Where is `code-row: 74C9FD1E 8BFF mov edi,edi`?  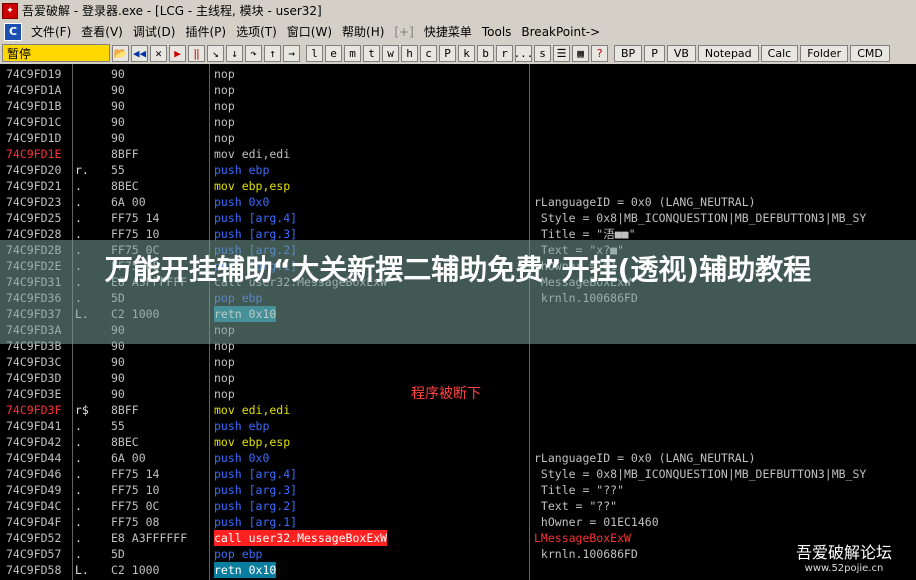
code-row: 74C9FD1E 8BFF mov edi,edi is located at coordinates (458, 154).